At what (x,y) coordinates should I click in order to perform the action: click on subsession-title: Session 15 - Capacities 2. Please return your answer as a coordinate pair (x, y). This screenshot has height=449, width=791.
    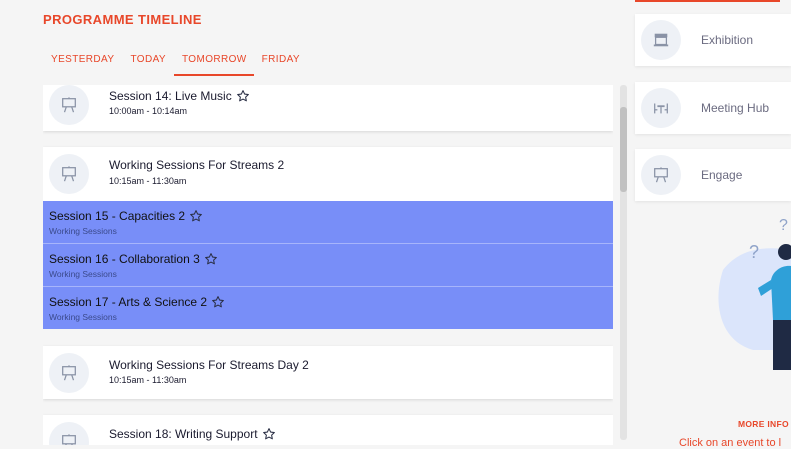
    Looking at the image, I should click on (117, 216).